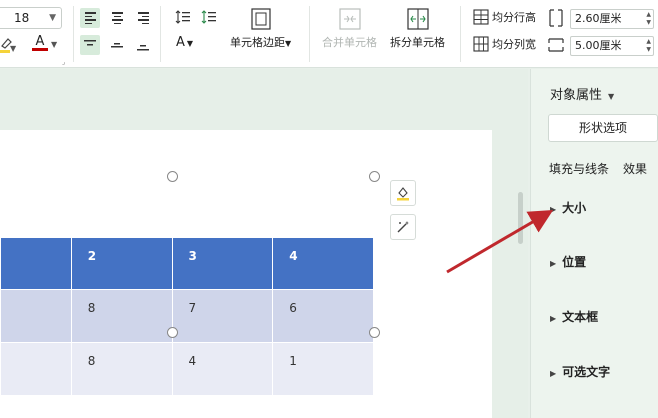  I want to click on vertical-scrollbar, so click(520, 218).